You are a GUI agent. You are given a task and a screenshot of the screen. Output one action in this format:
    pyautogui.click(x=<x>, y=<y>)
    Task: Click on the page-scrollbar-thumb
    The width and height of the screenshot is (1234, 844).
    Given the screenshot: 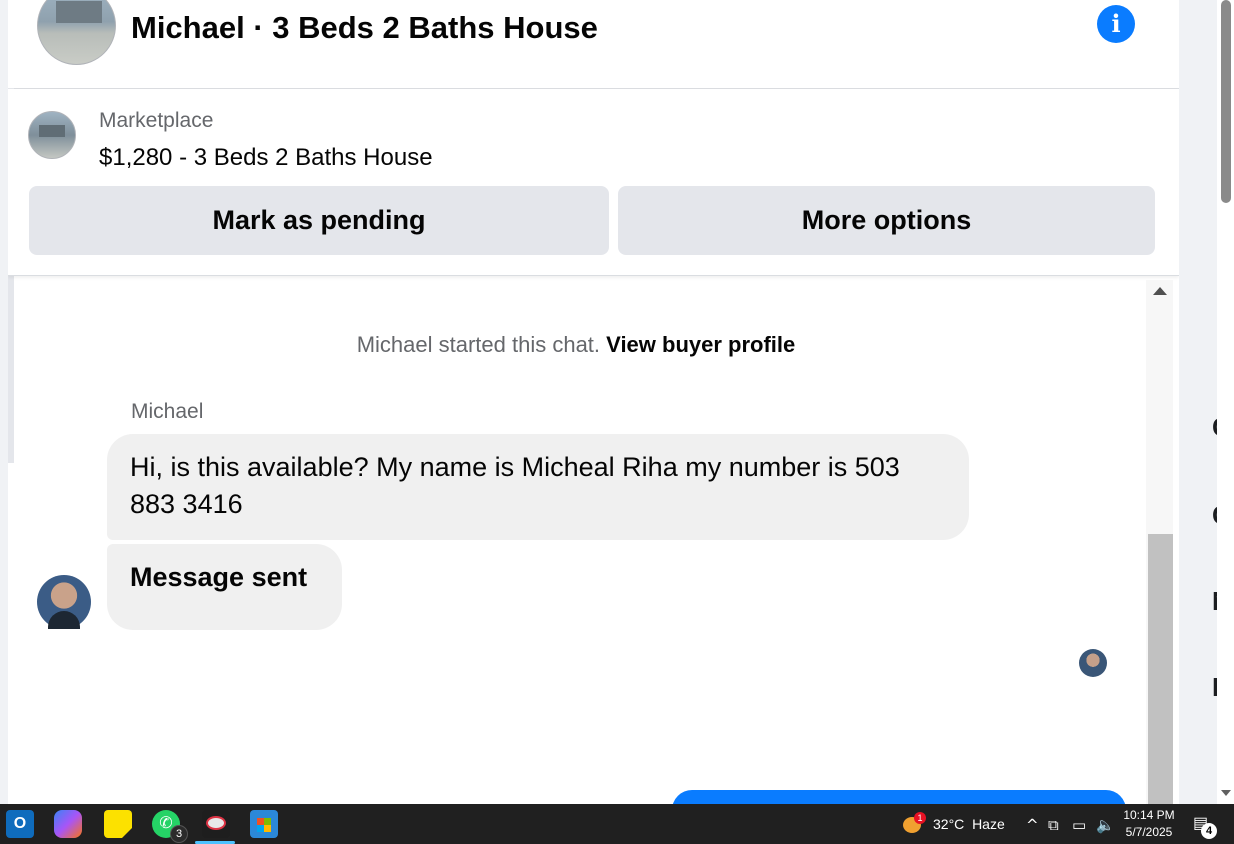 What is the action you would take?
    pyautogui.click(x=1226, y=101)
    